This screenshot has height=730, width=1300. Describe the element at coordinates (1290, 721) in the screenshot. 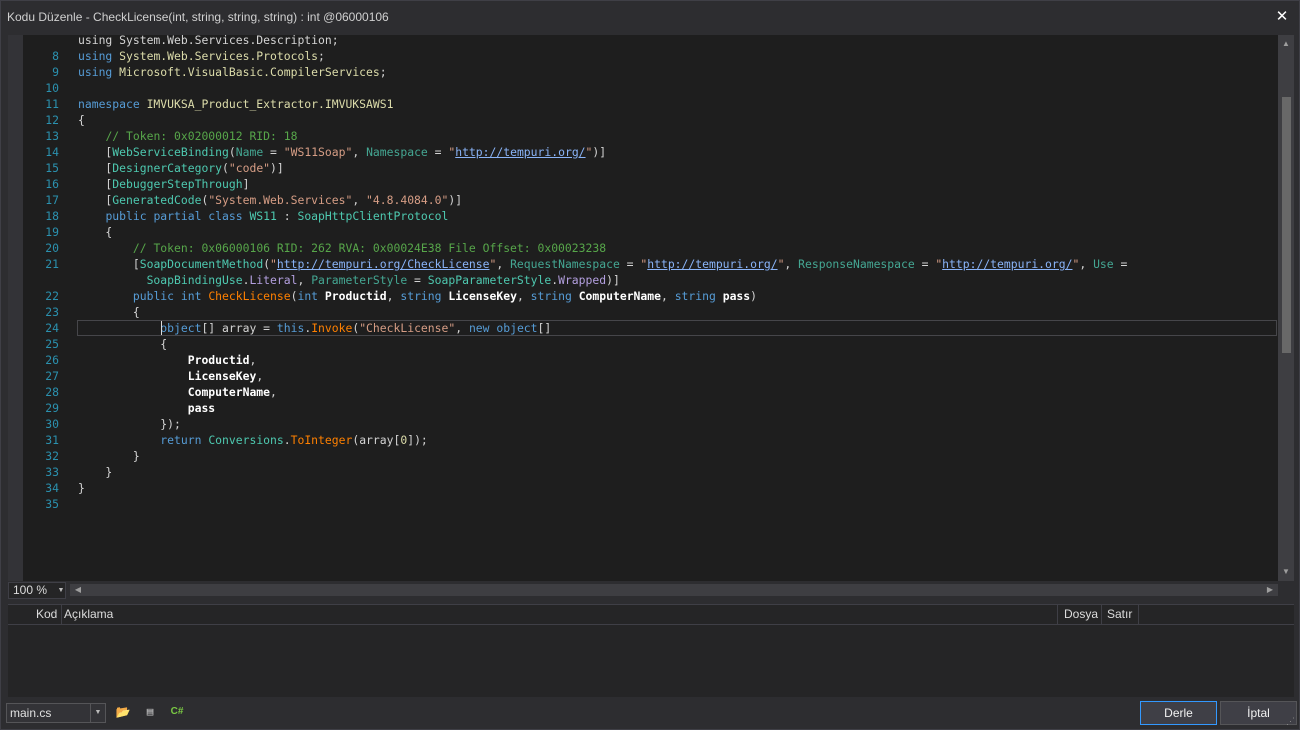

I see `resize-grip-icon: ⋰` at that location.